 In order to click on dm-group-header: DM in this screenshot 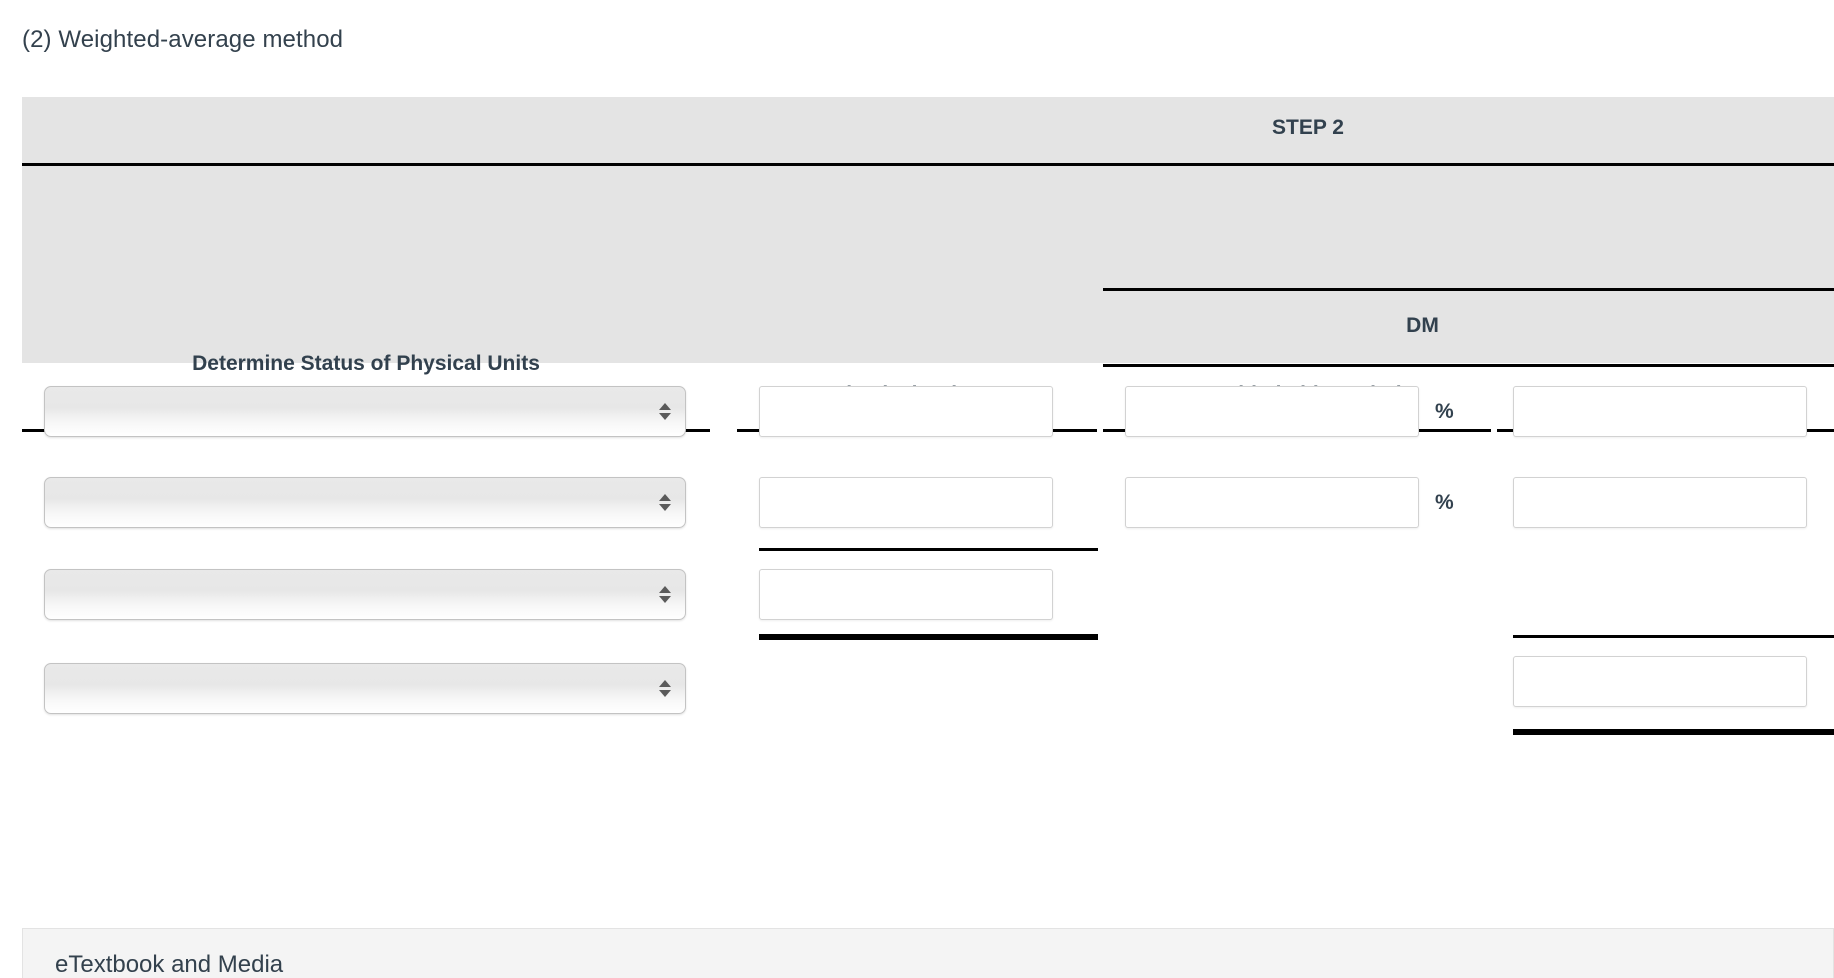, I will do `click(1468, 266)`.